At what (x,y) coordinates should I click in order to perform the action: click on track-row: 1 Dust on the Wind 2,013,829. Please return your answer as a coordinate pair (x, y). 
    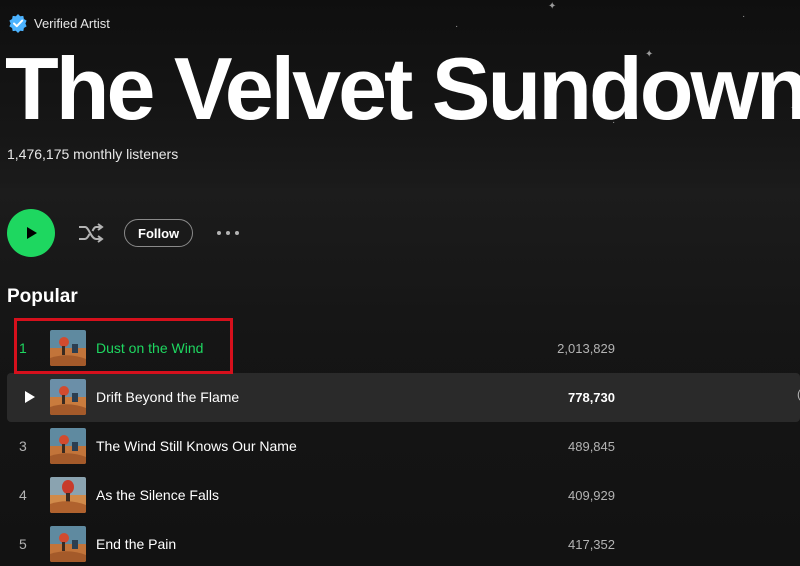
    Looking at the image, I should click on (403, 348).